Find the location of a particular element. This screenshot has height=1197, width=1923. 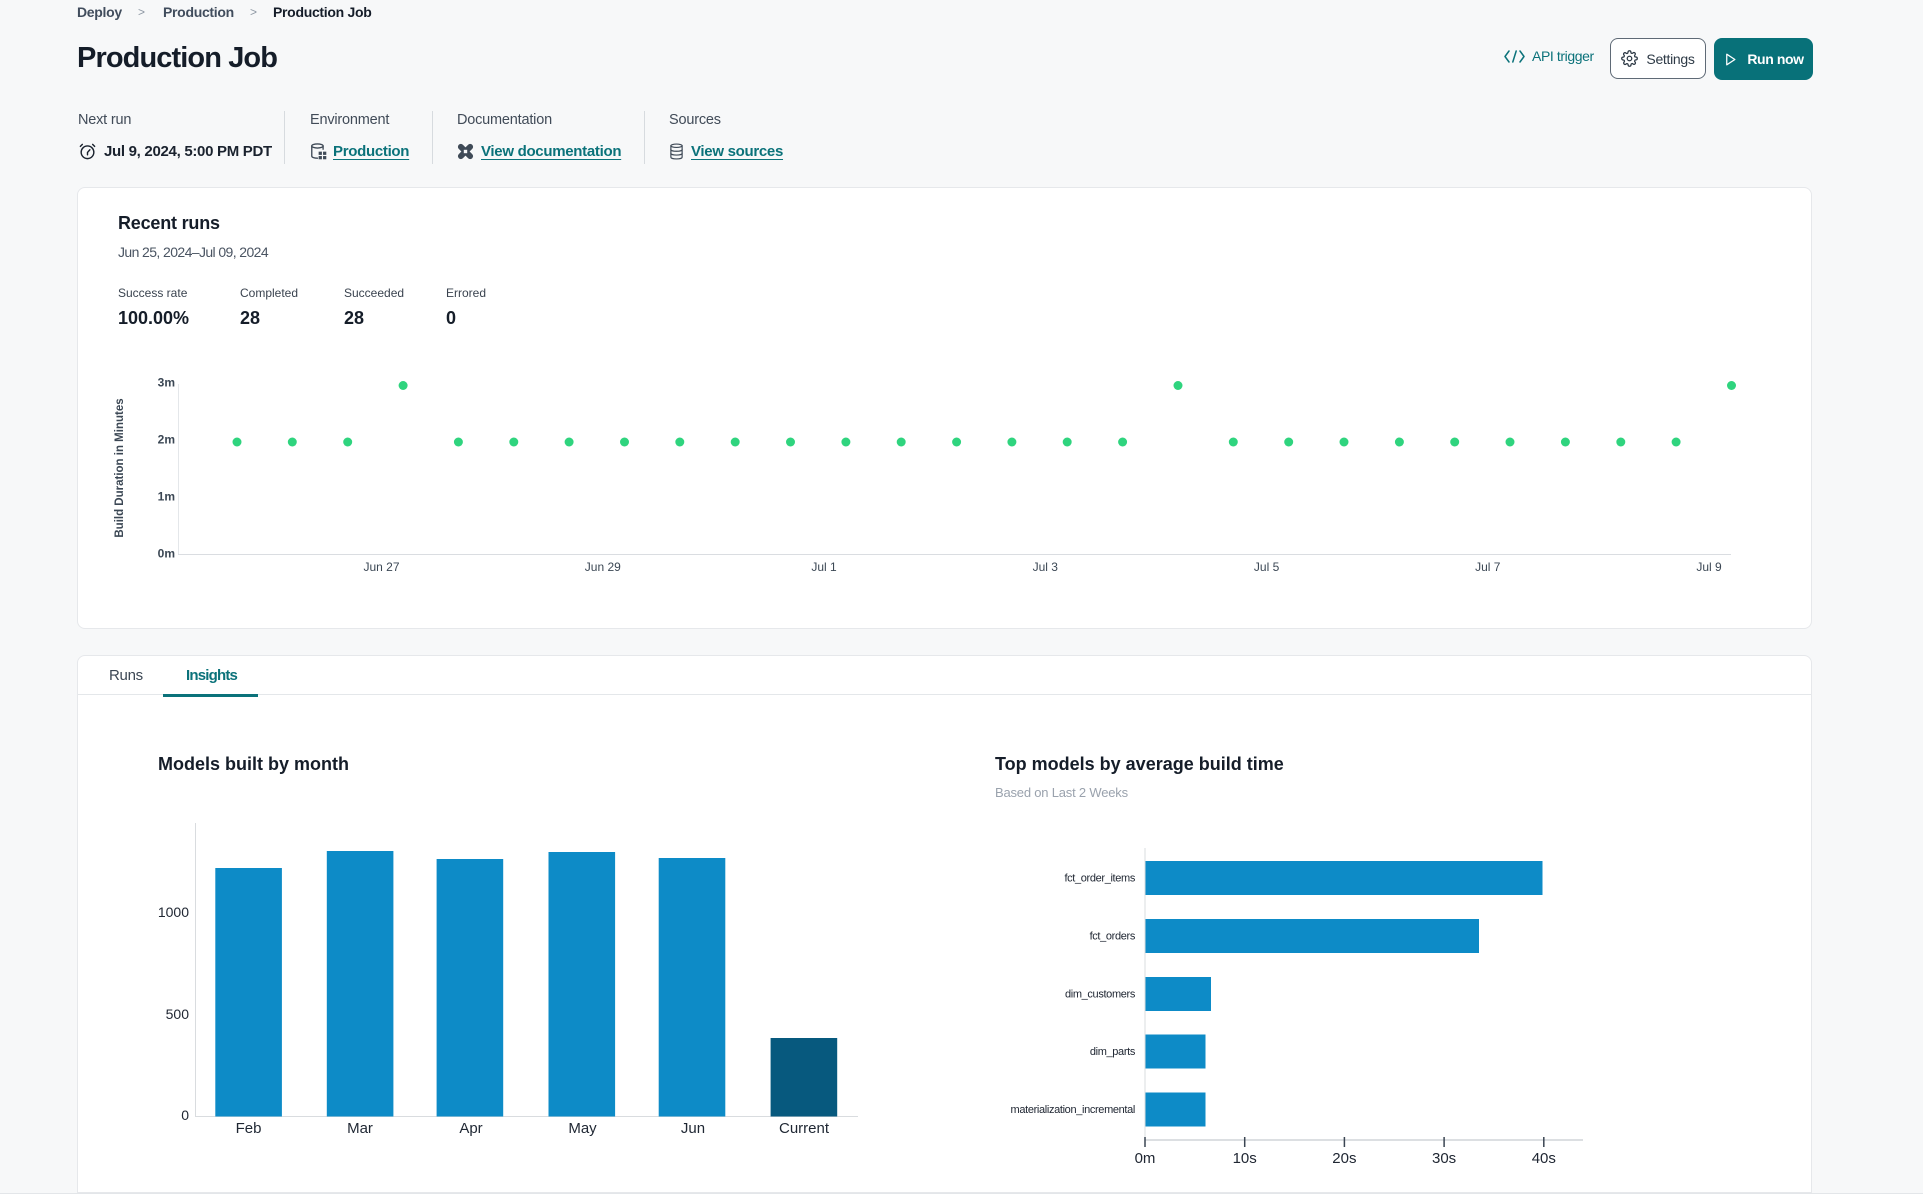

svg-text: Feb is located at coordinates (249, 1128).